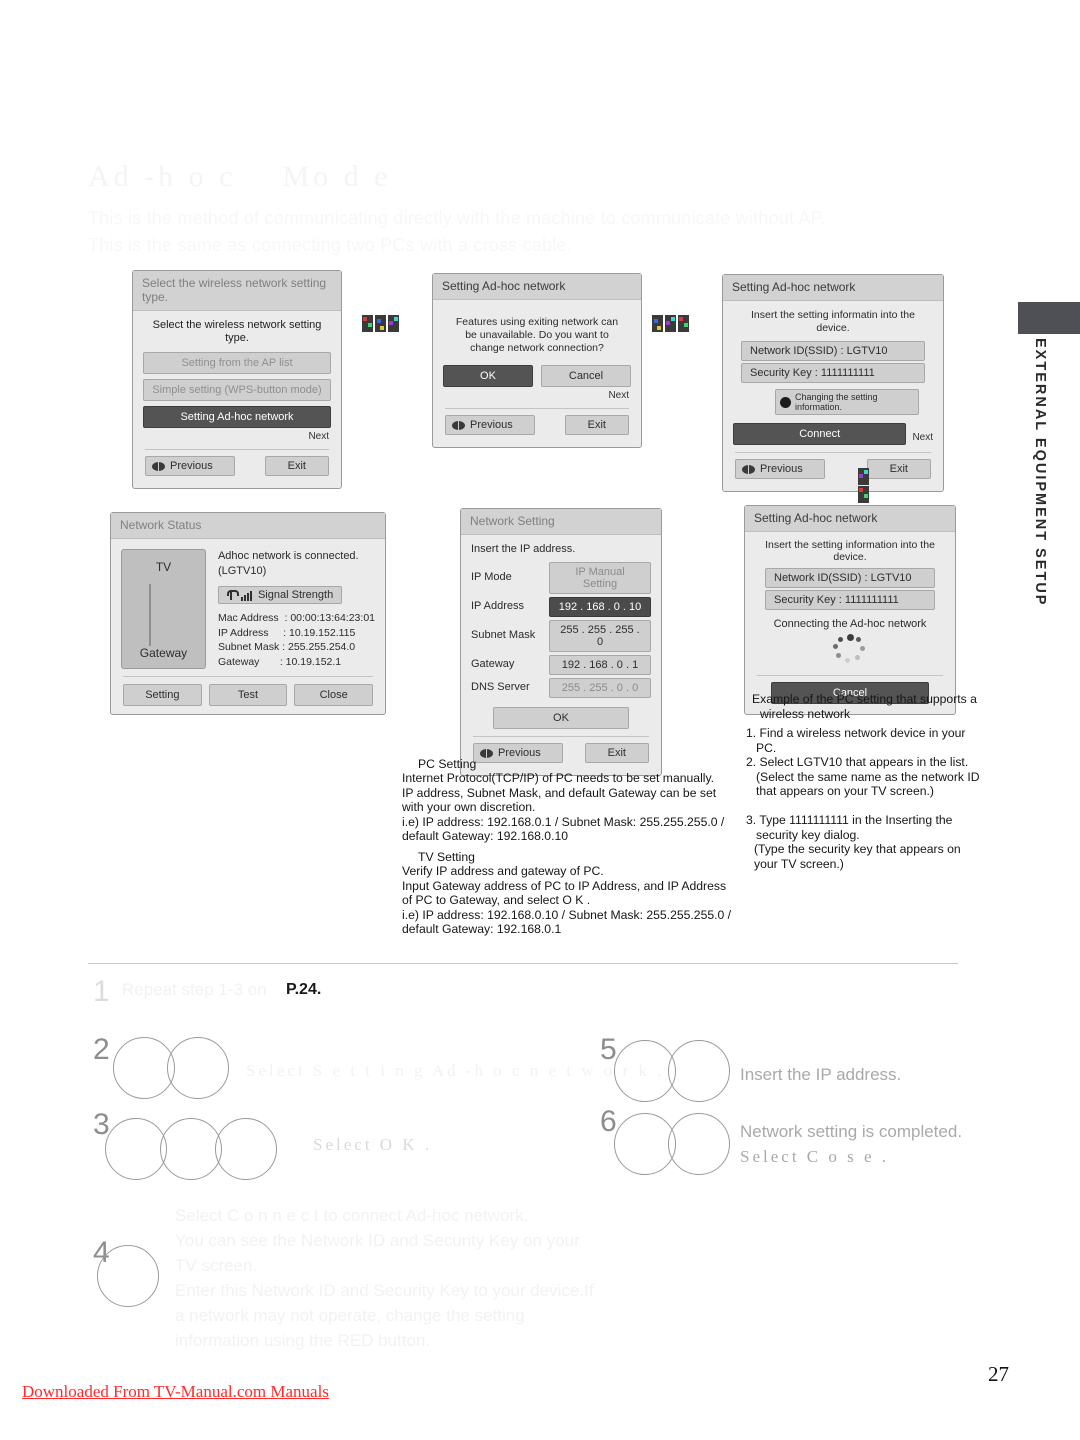 Image resolution: width=1080 pixels, height=1440 pixels. I want to click on dialog3-previous-label: Previous, so click(781, 469).